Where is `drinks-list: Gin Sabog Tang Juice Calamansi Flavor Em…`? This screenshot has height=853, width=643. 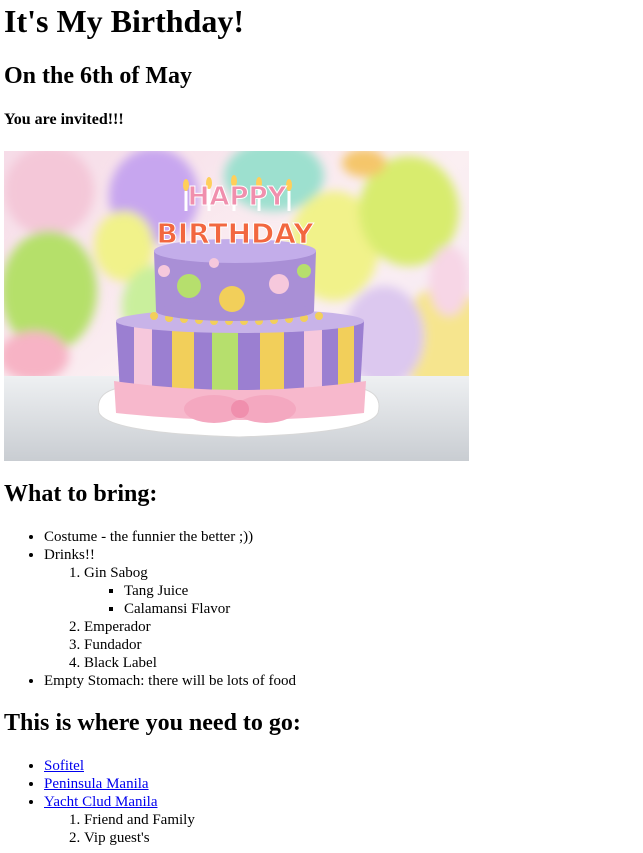 drinks-list: Gin Sabog Tang Juice Calamansi Flavor Em… is located at coordinates (341, 618).